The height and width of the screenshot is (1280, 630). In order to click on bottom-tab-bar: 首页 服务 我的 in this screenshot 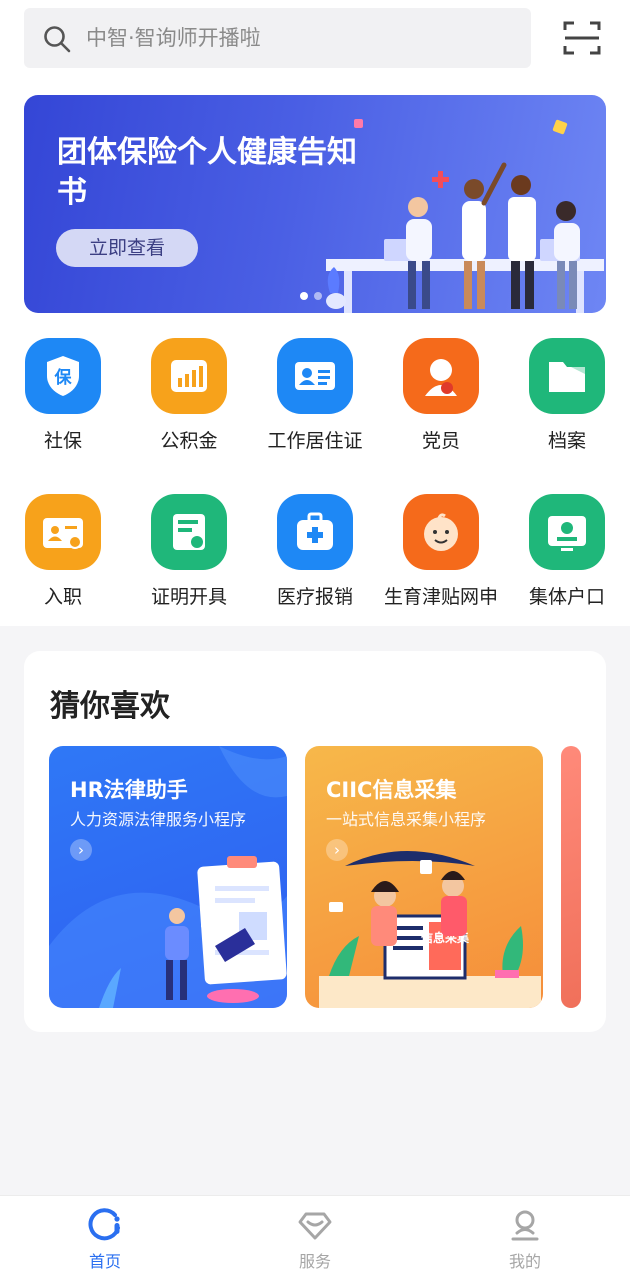, I will do `click(315, 1237)`.